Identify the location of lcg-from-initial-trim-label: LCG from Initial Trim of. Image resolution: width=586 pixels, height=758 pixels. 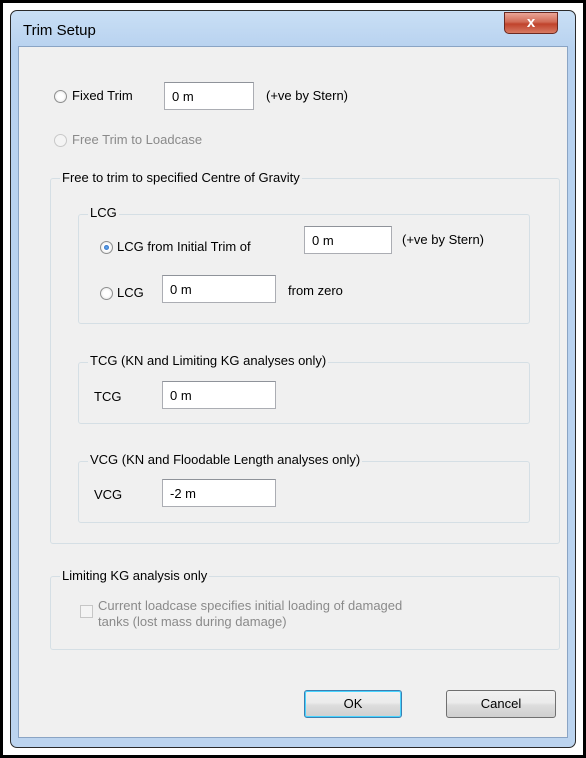
(184, 246).